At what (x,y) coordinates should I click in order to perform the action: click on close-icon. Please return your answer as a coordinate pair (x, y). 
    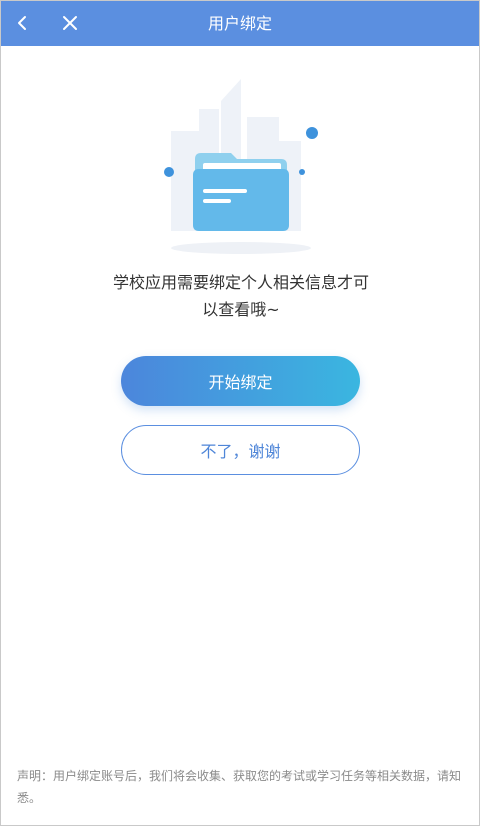
    Looking at the image, I should click on (70, 23).